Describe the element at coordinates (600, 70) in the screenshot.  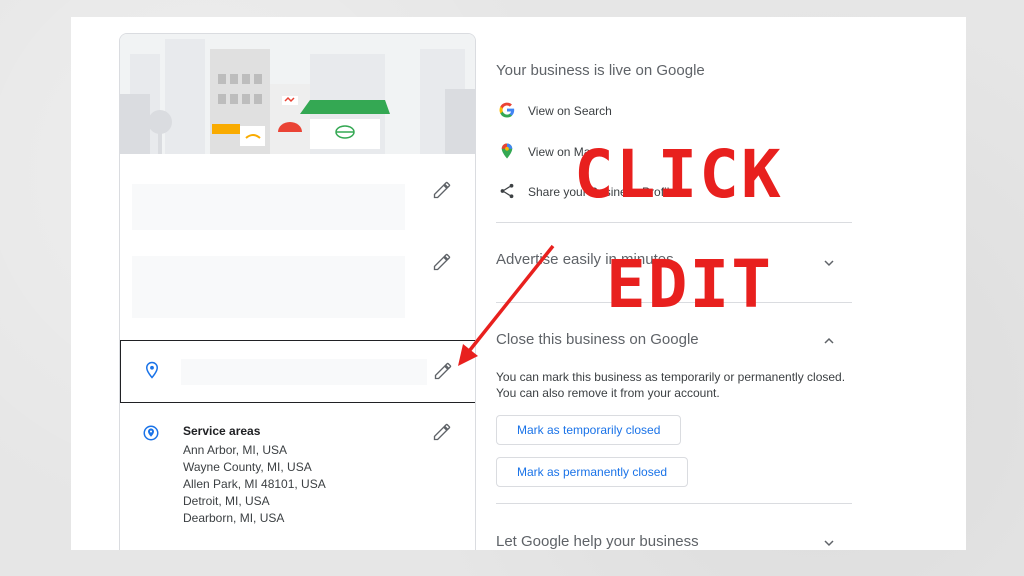
I see `live-status-title: Your business is live on Google` at that location.